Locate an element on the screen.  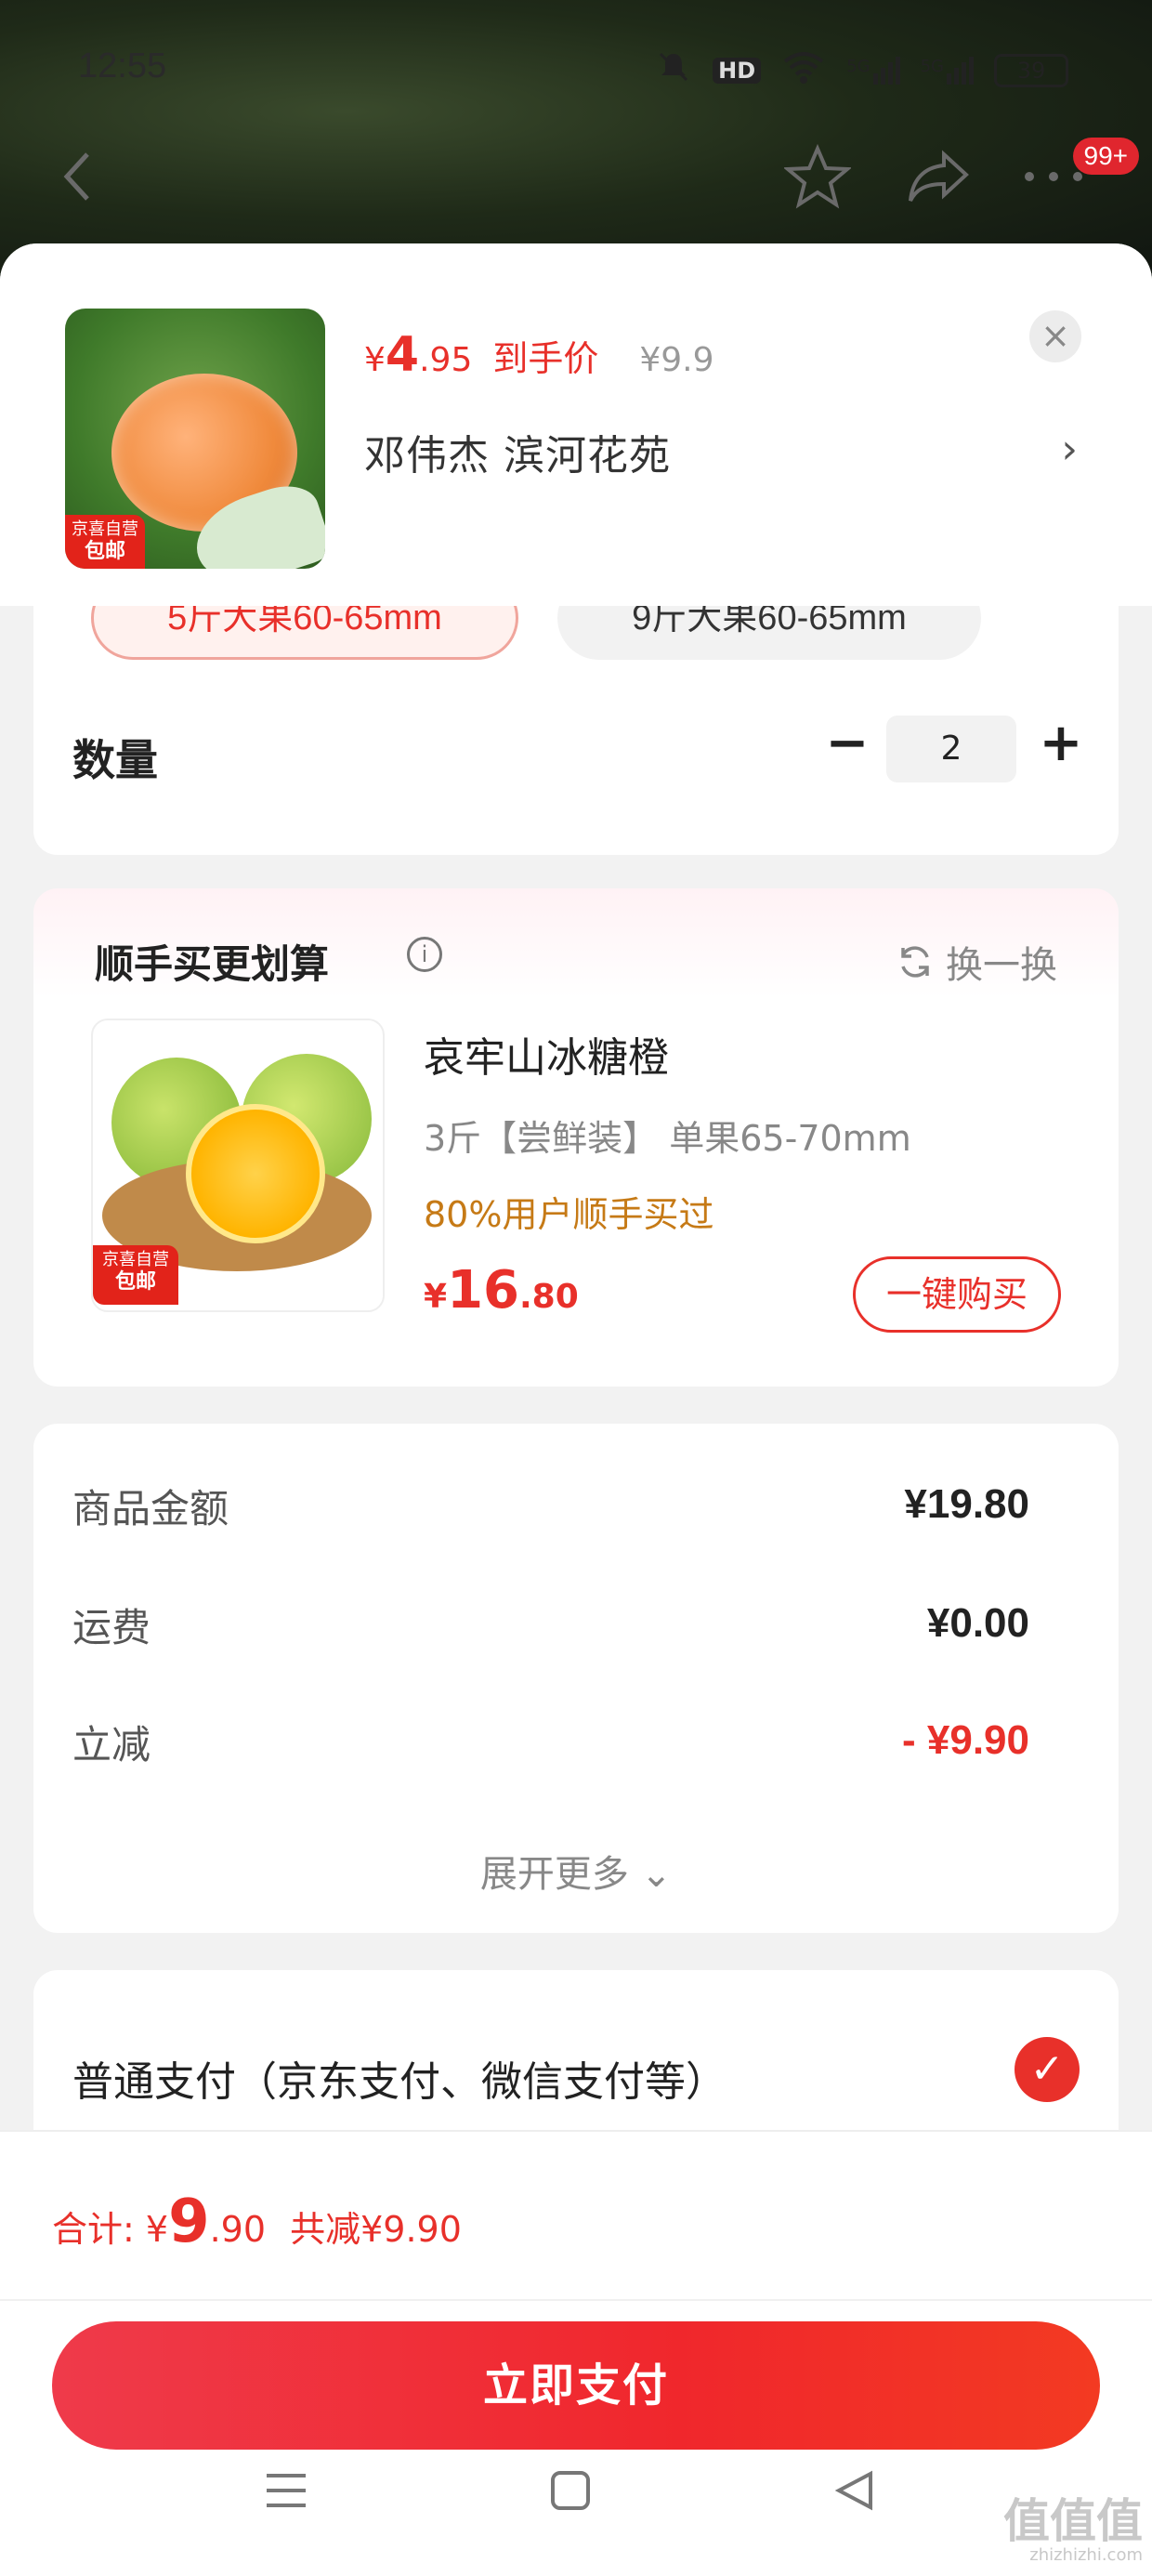
price-line: ¥4.95 到手价 ¥9.9 is located at coordinates (539, 355).